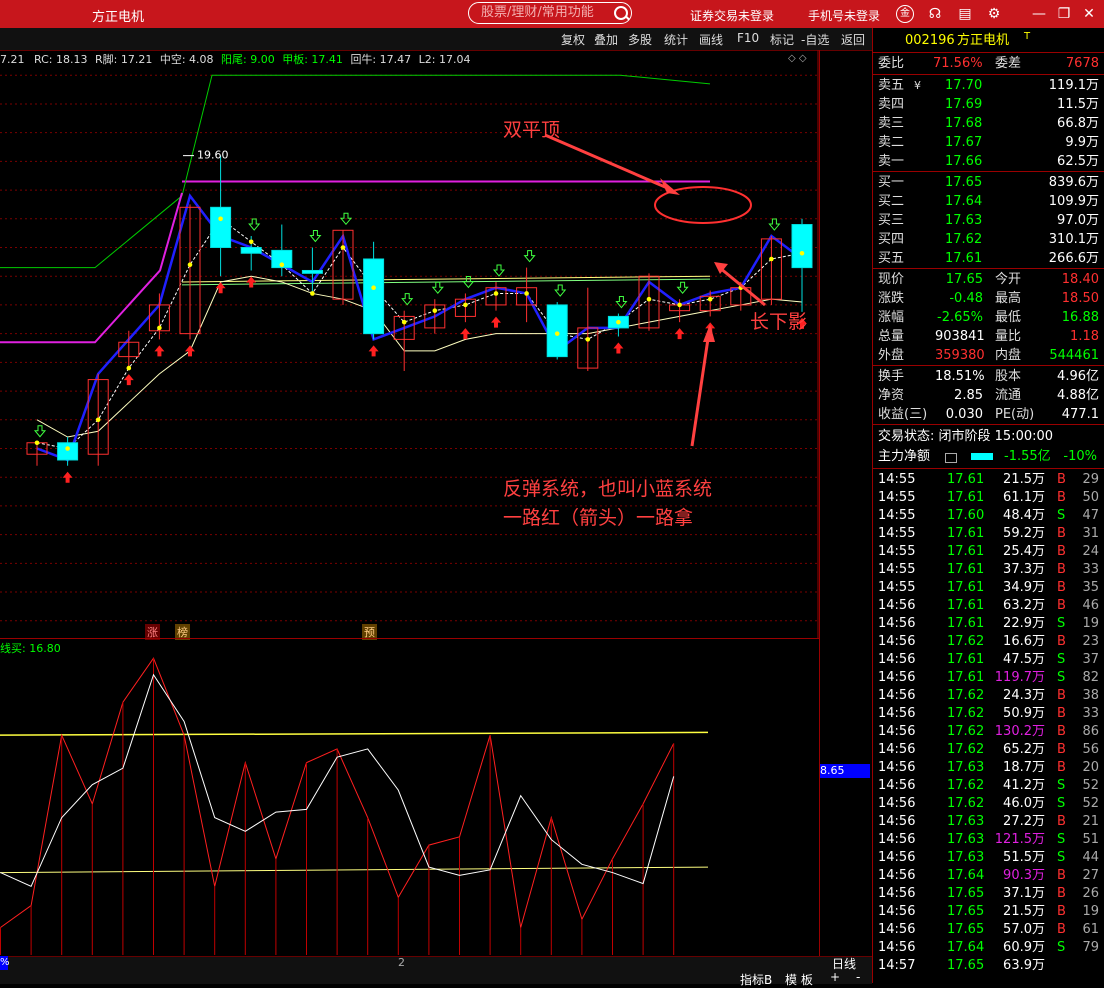  I want to click on ma-yellow, so click(446, 279).